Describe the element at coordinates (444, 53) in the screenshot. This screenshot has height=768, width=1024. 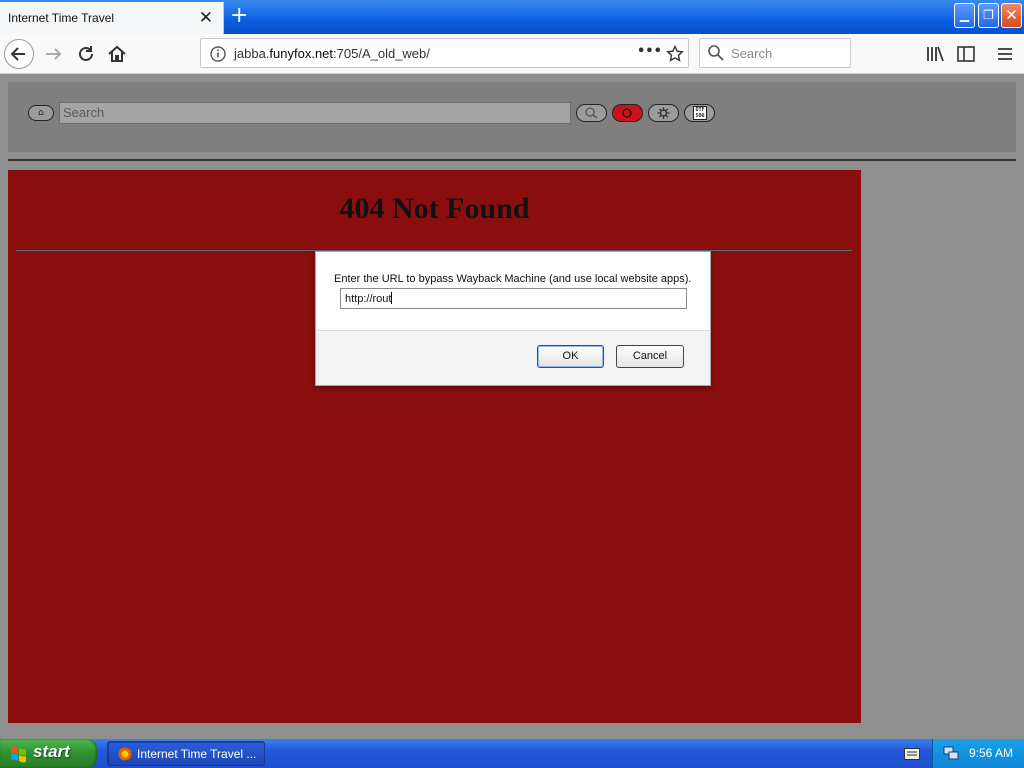
I see `url-bar: jabba.funyfox.net:705/A_old_web/ •••` at that location.